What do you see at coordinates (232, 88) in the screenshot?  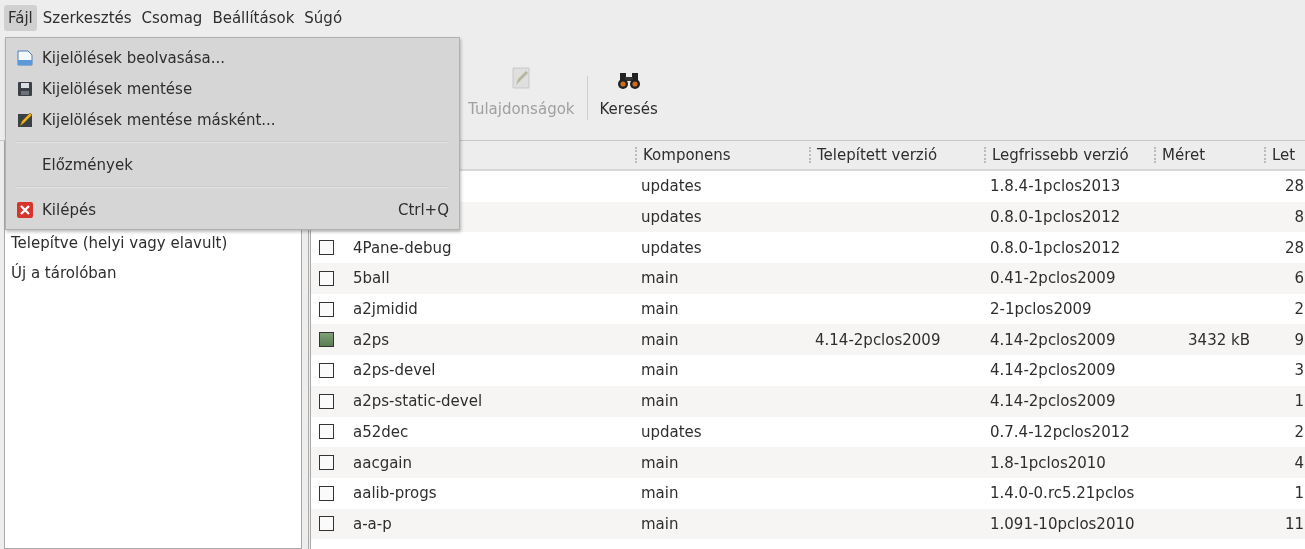 I see `menu-option: Kijelölések mentése` at bounding box center [232, 88].